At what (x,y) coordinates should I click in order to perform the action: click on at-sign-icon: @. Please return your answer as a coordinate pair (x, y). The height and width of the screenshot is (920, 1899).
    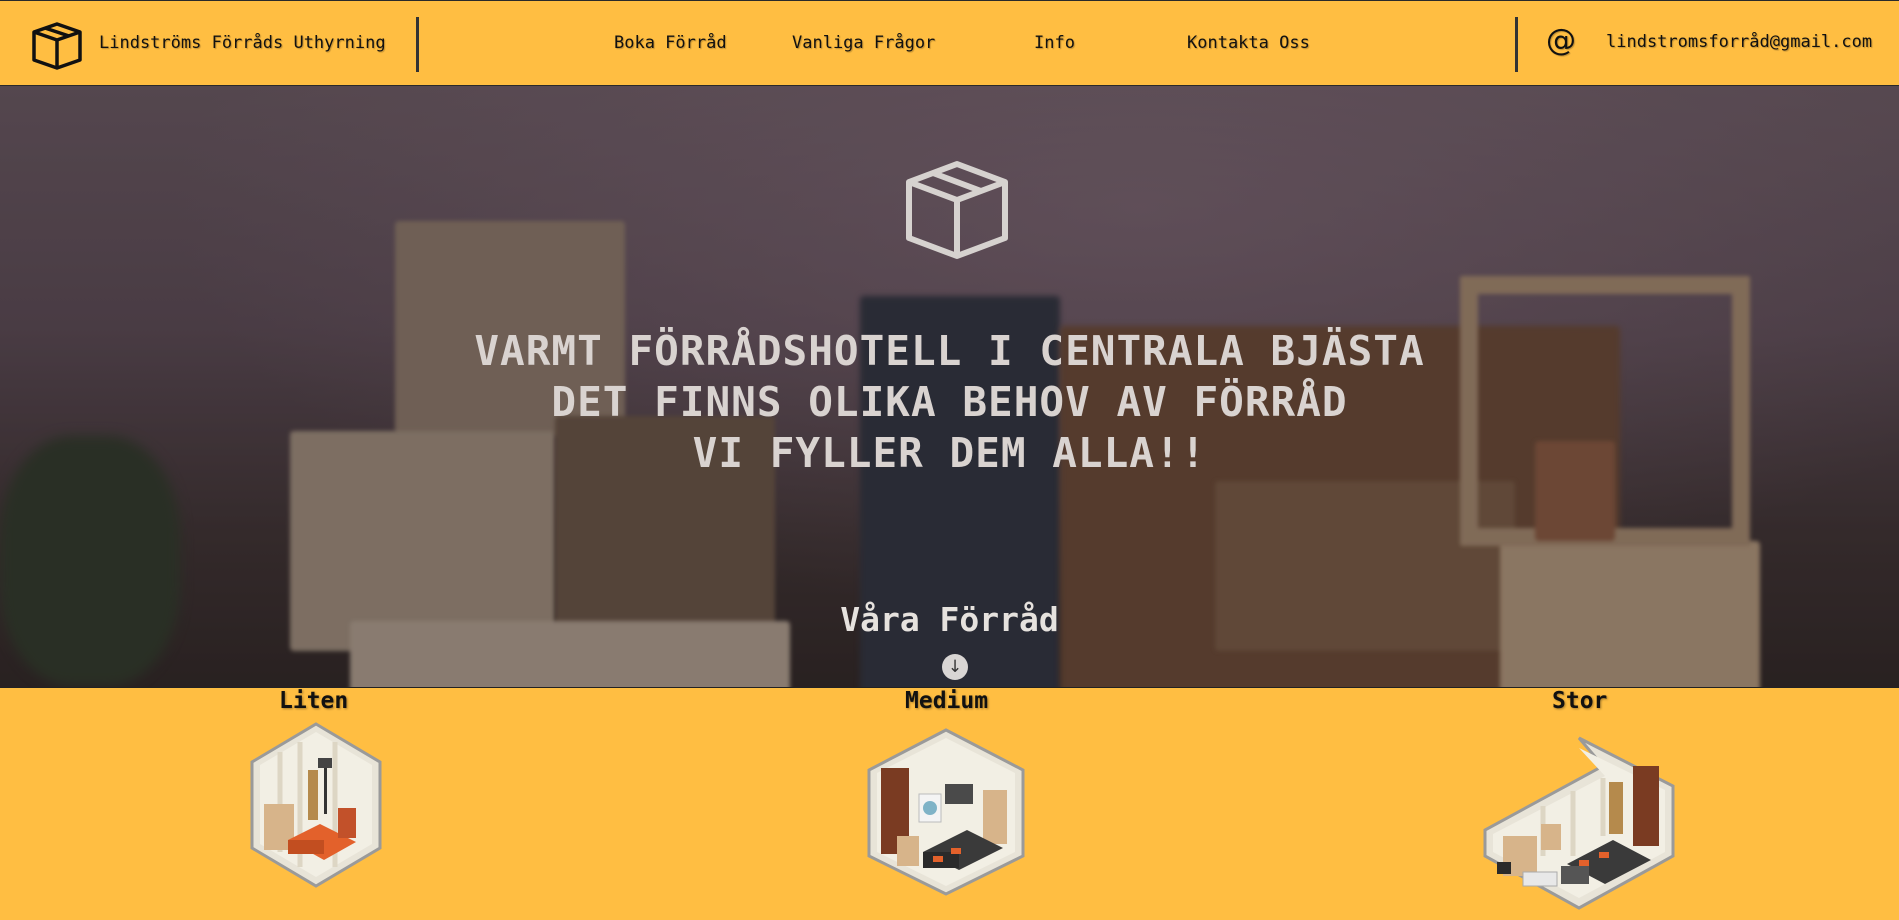
    Looking at the image, I should click on (1561, 40).